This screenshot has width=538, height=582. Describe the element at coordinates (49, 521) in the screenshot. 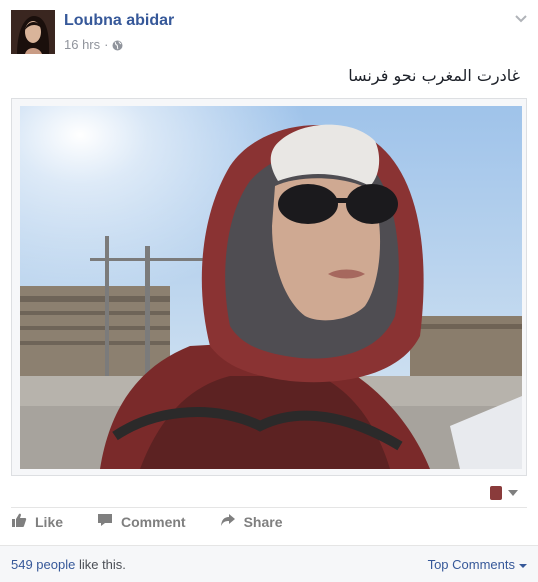

I see `like-label: Like` at that location.